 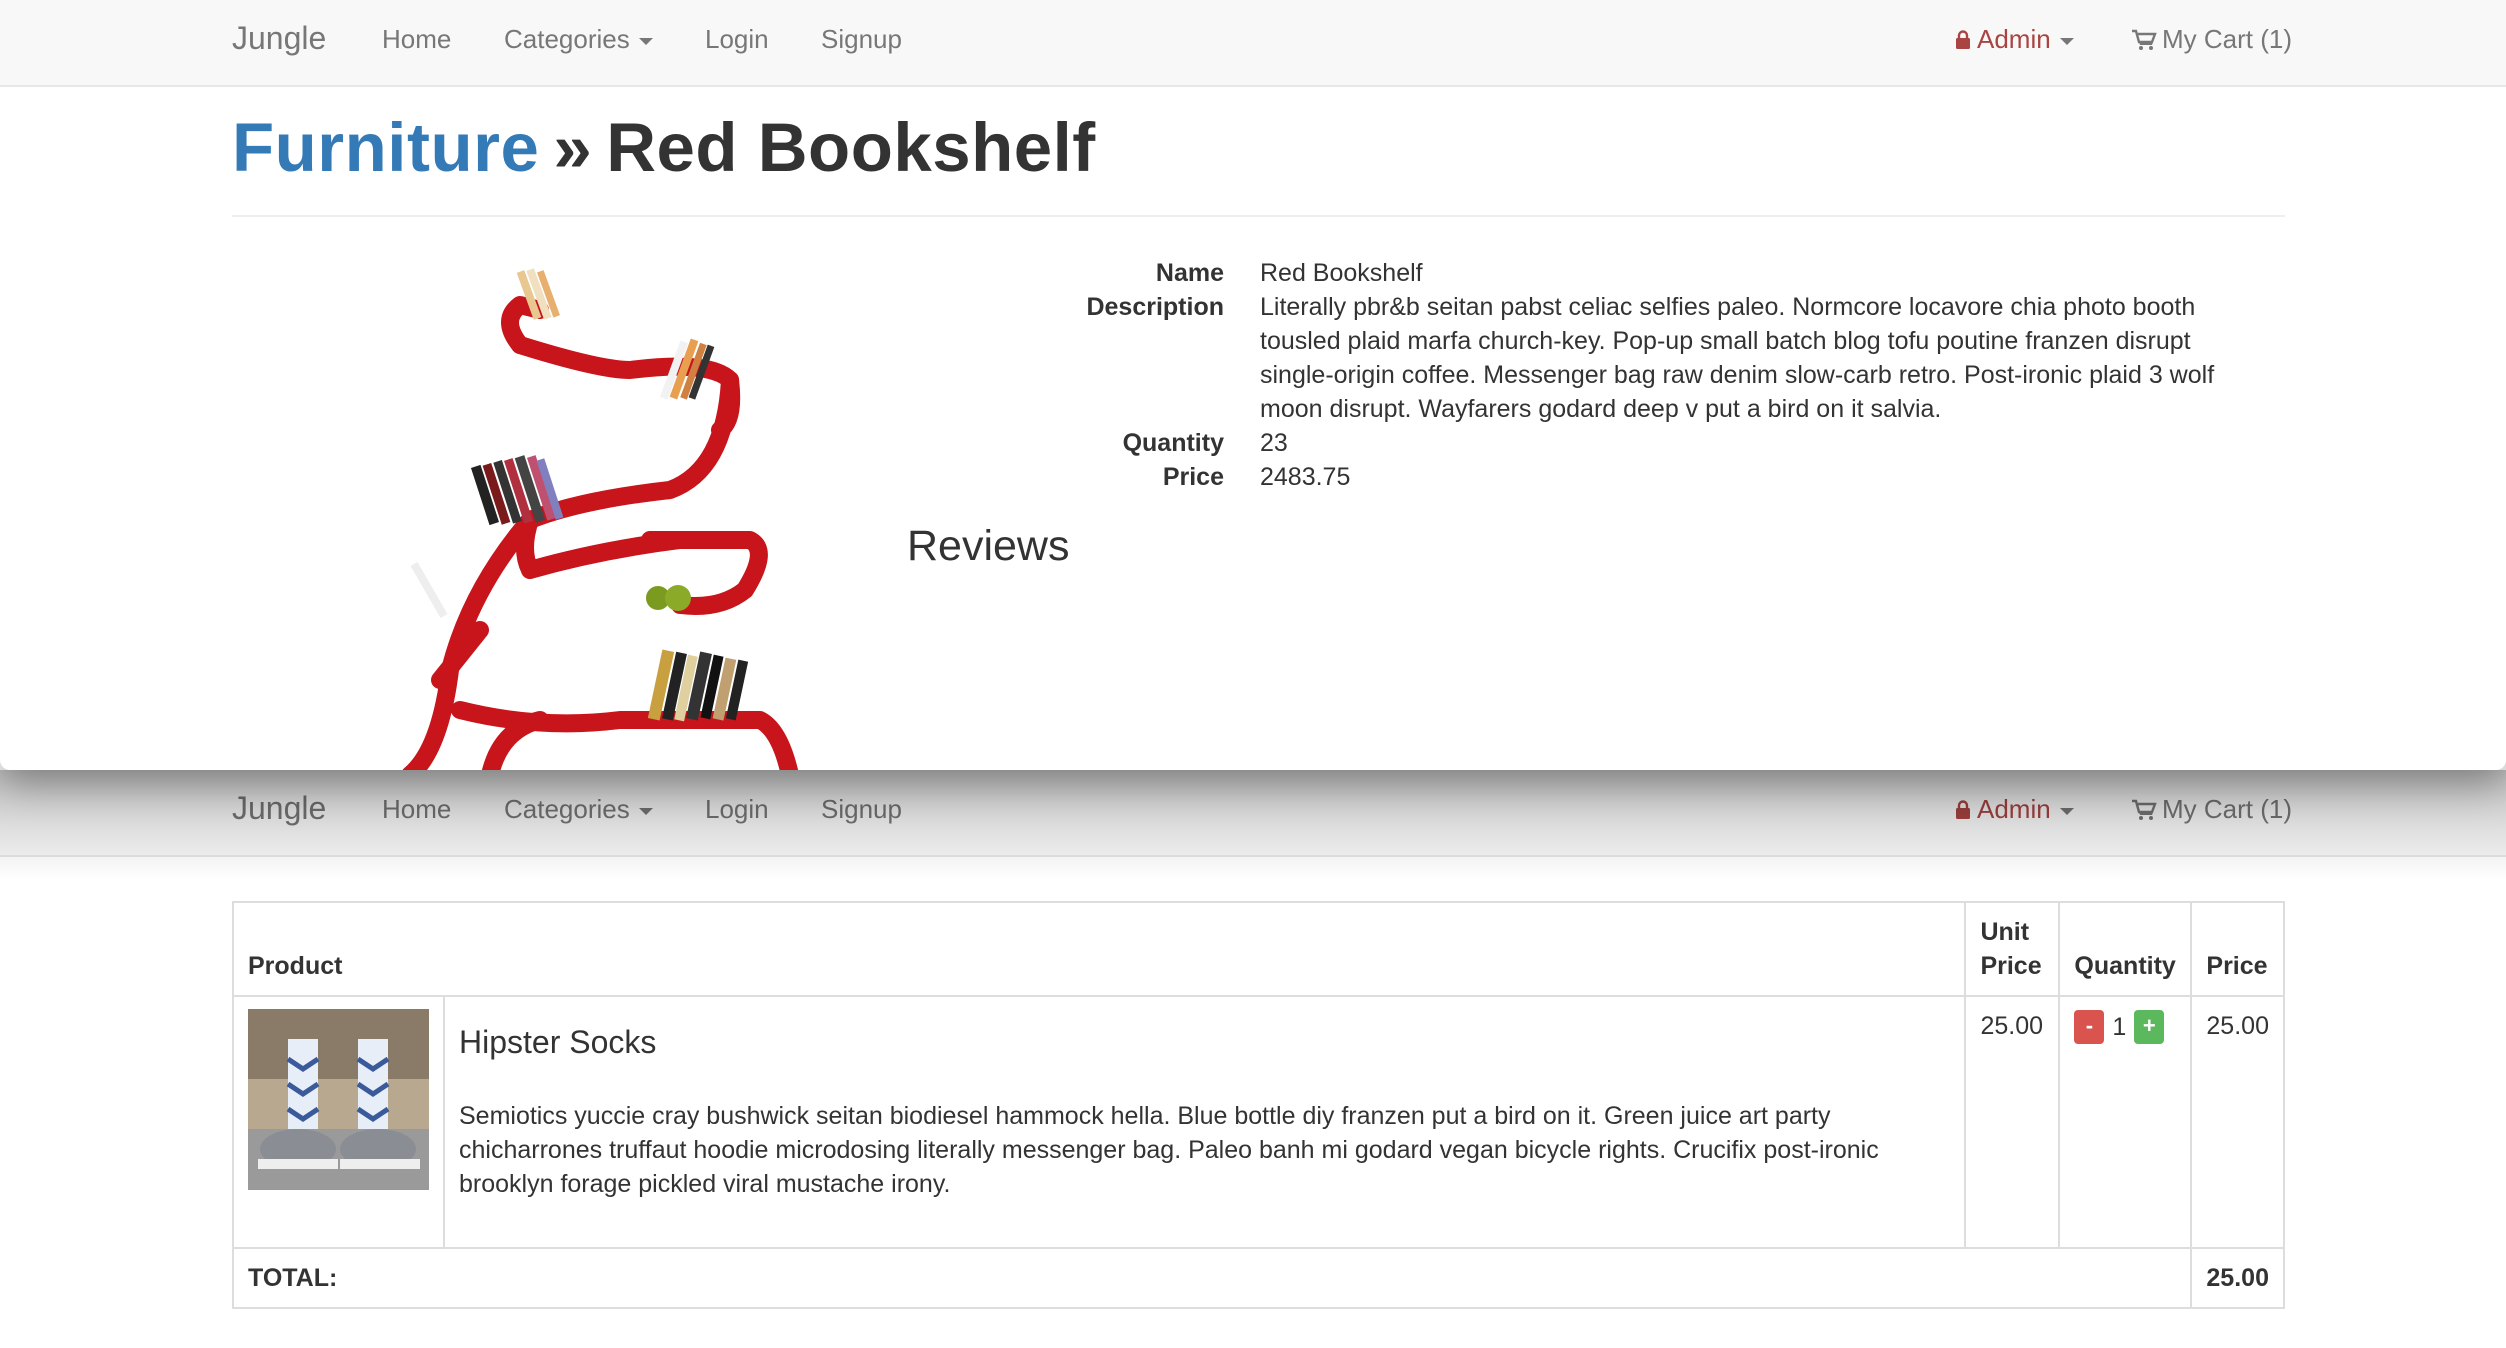 What do you see at coordinates (2237, 1278) in the screenshot?
I see `total-value: 25.00` at bounding box center [2237, 1278].